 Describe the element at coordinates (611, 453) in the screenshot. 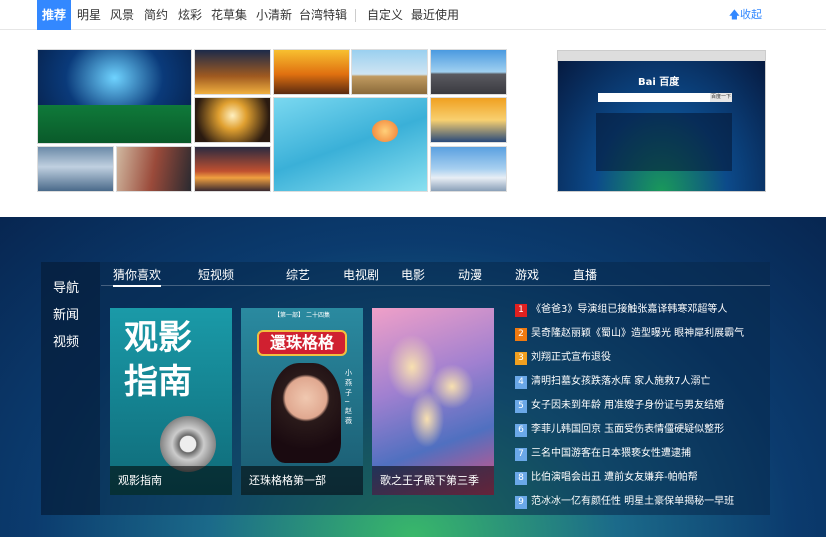

I see `news-text: 三名中国游客在日本猥亵女性遭逮捕` at that location.